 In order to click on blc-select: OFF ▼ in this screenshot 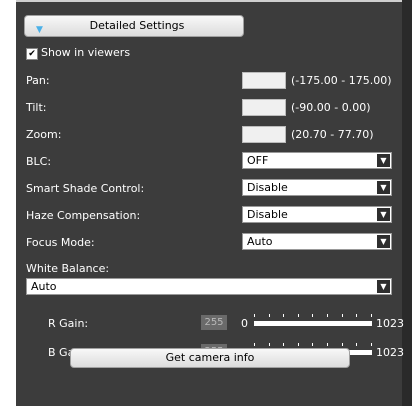, I will do `click(317, 160)`.